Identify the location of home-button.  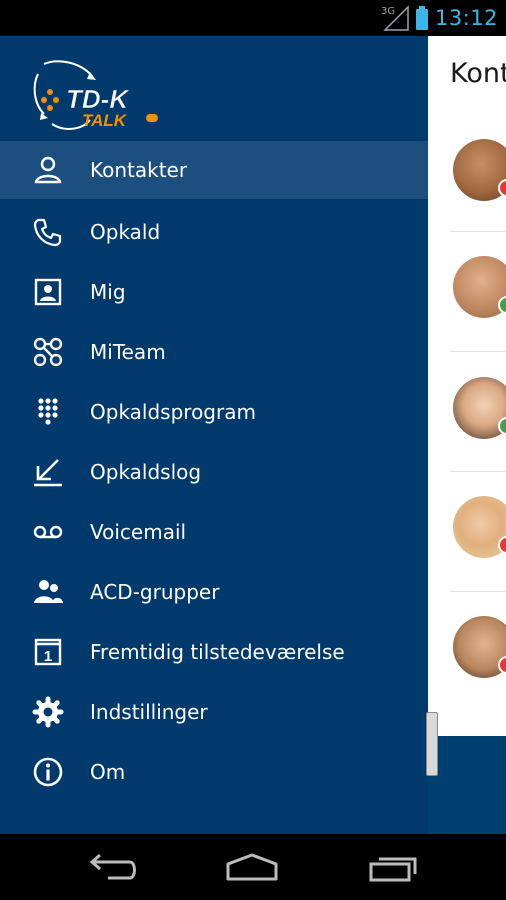
(252, 867).